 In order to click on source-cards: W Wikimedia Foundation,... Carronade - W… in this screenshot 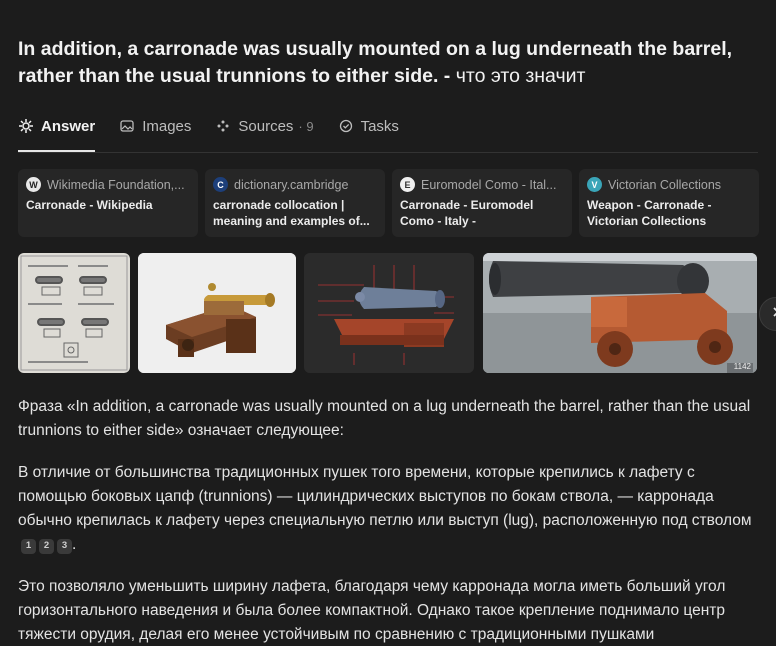, I will do `click(392, 203)`.